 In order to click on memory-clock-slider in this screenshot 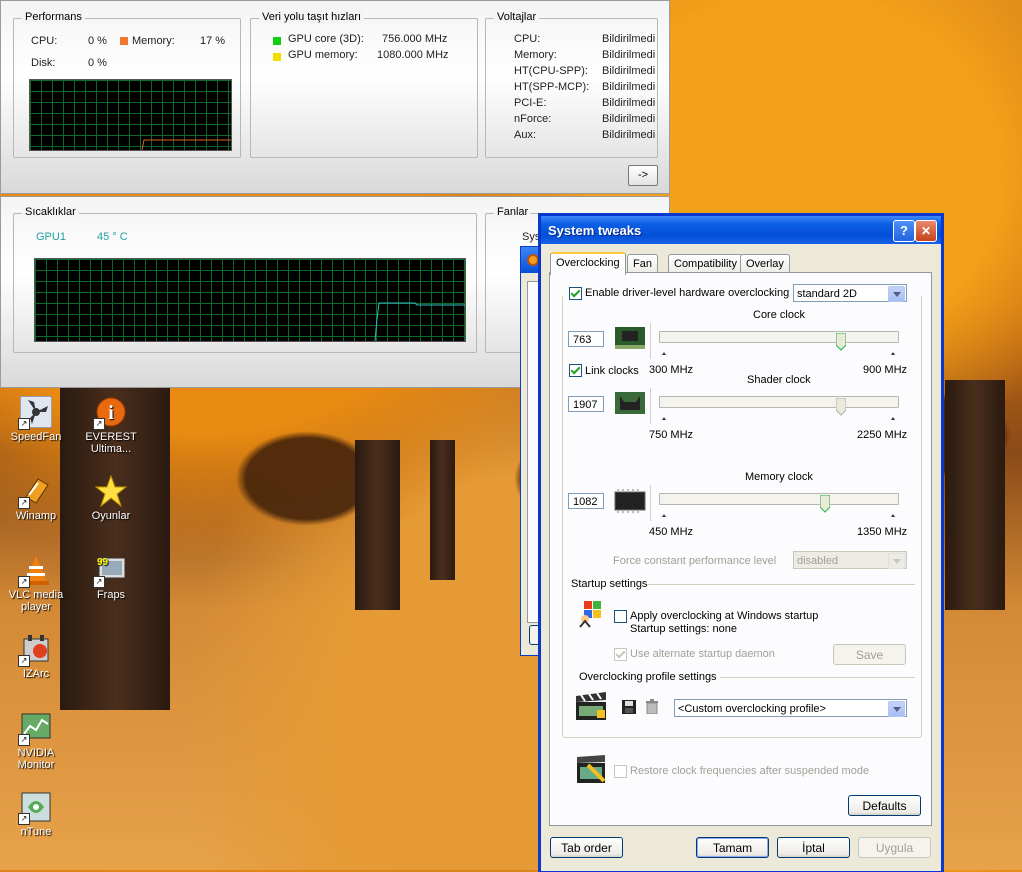, I will do `click(778, 503)`.